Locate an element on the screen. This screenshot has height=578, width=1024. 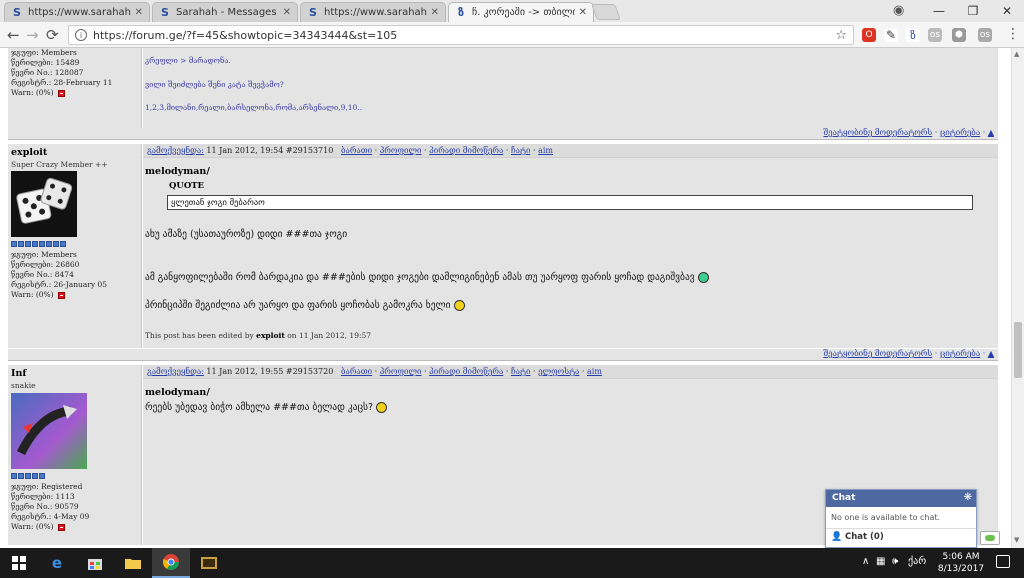
scroll-up-icon: ▲ is located at coordinates (1016, 54).